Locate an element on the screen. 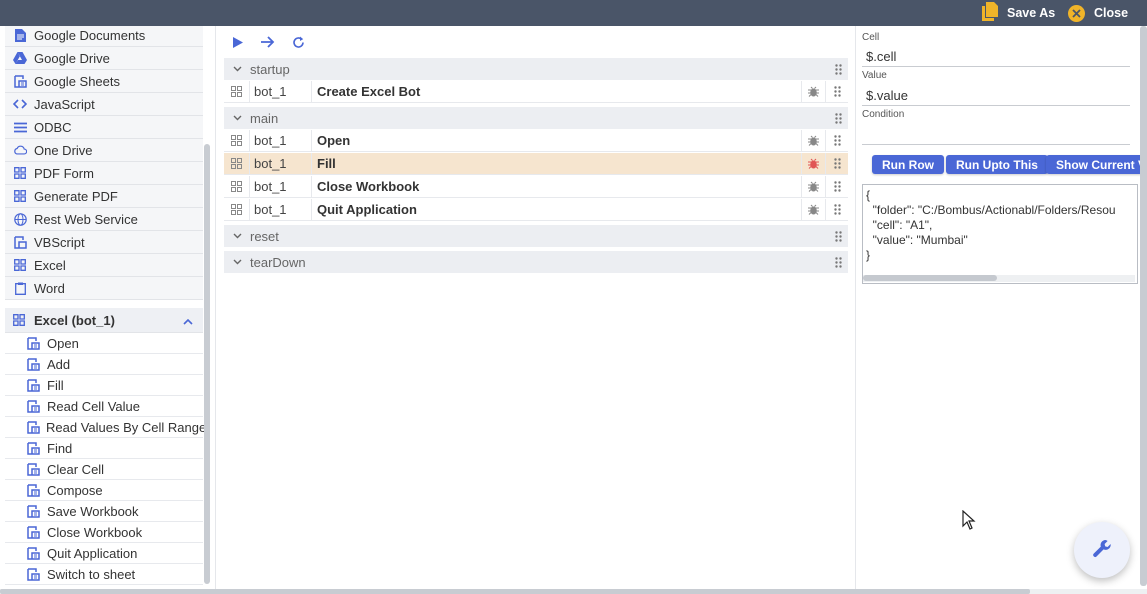  save-as-label: Save As is located at coordinates (1031, 13).